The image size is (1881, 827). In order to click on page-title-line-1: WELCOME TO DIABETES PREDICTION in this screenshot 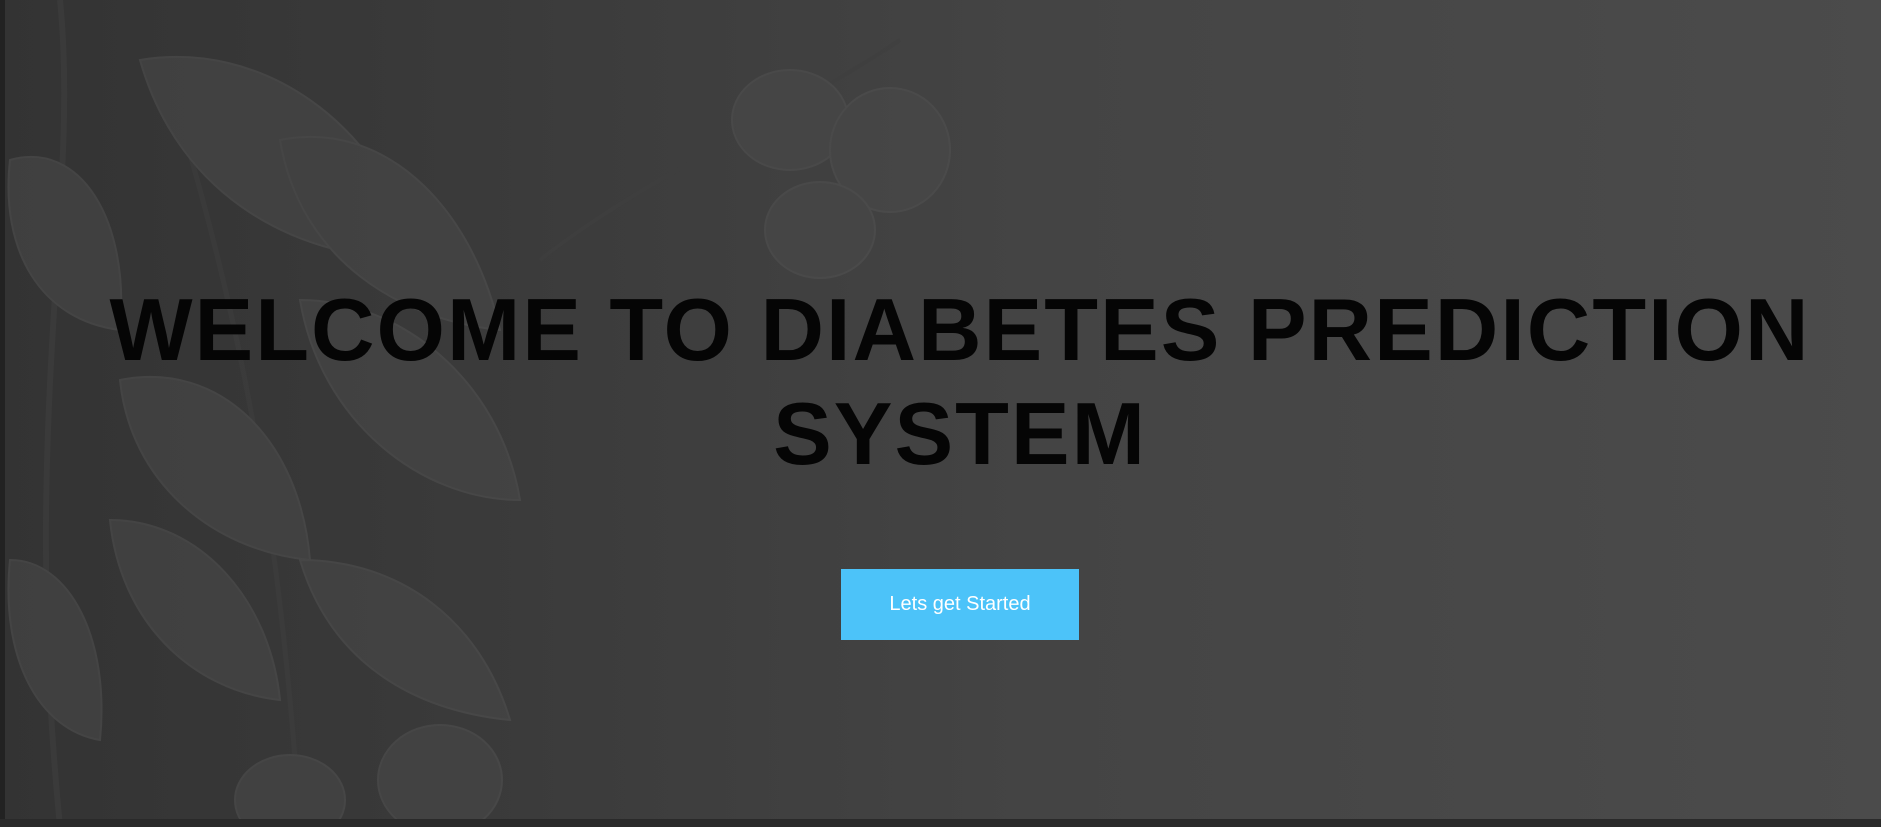, I will do `click(960, 329)`.